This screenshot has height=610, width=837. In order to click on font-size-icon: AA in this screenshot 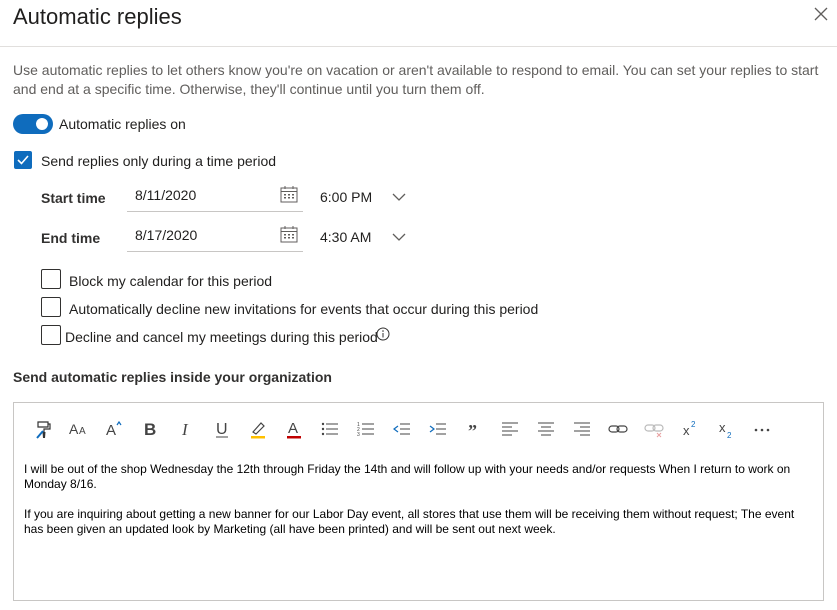, I will do `click(79, 429)`.